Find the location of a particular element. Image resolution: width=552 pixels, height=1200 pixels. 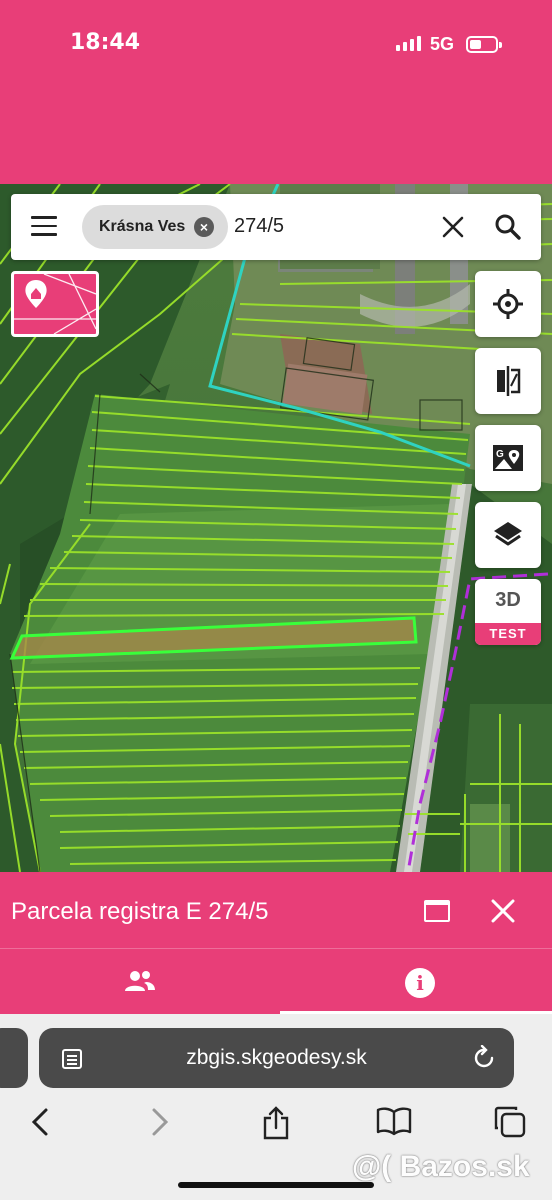

reload-icon is located at coordinates (484, 1058).